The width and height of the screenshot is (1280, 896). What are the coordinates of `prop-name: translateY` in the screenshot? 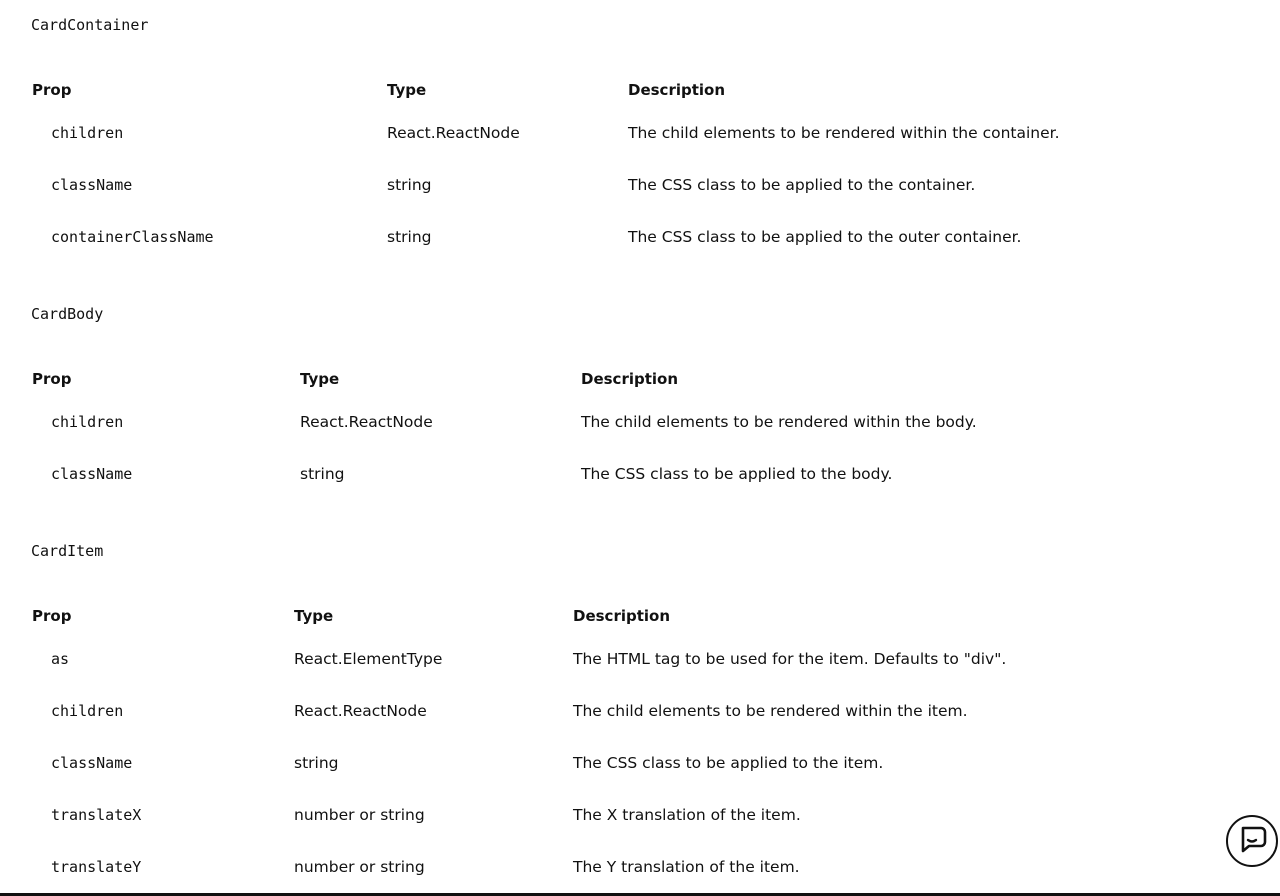 It's located at (96, 867).